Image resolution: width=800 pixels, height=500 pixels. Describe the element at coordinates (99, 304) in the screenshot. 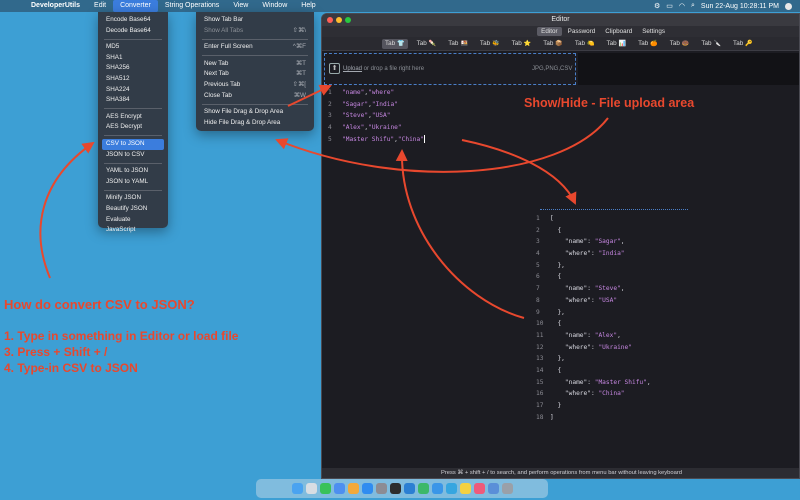

I see `annotation-title: How do convert CSV to JSON?` at that location.